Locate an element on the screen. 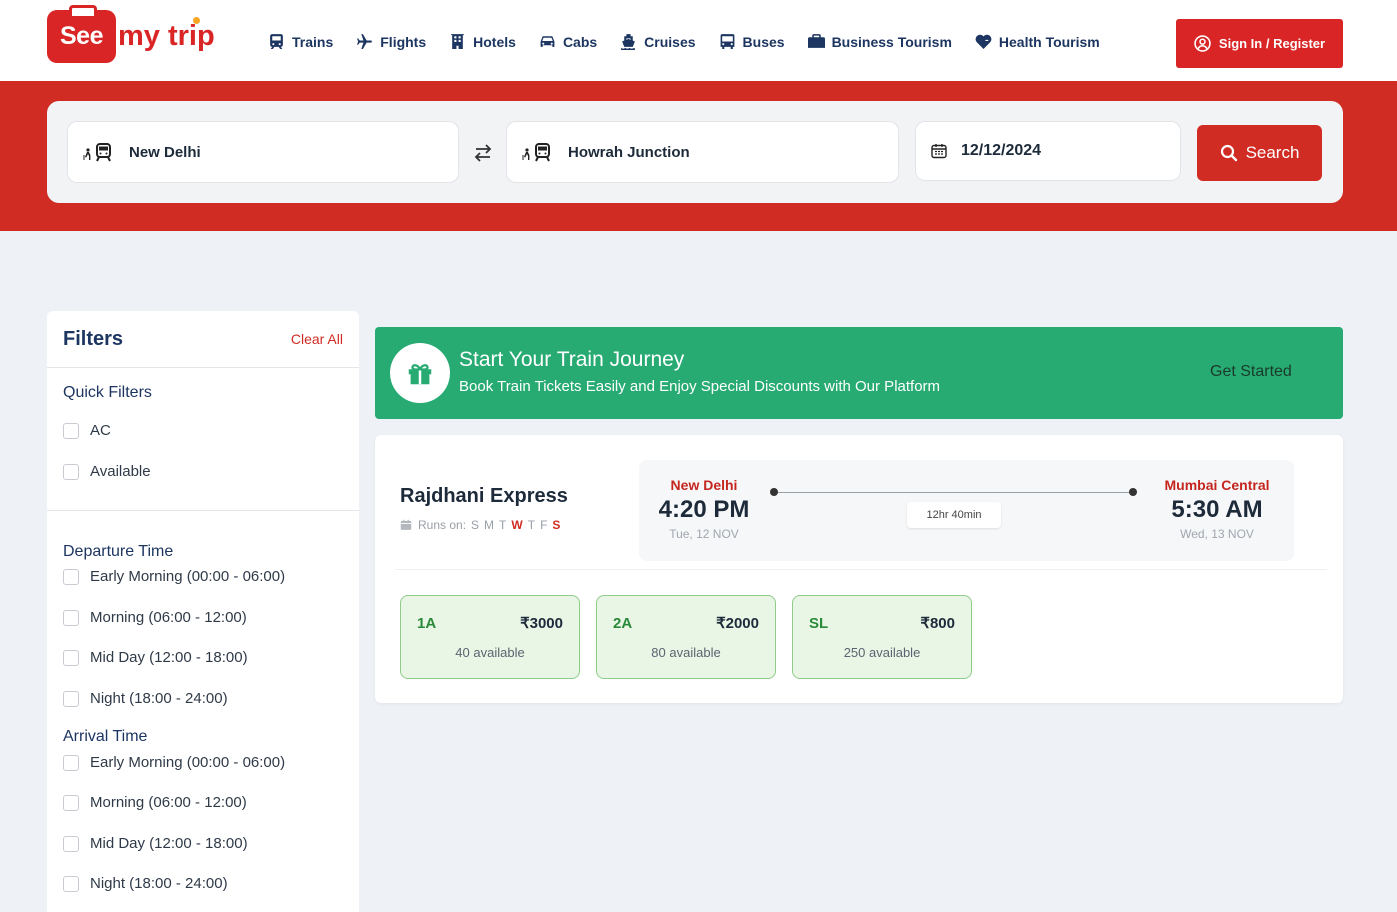 The height and width of the screenshot is (912, 1397). ship-icon is located at coordinates (628, 42).